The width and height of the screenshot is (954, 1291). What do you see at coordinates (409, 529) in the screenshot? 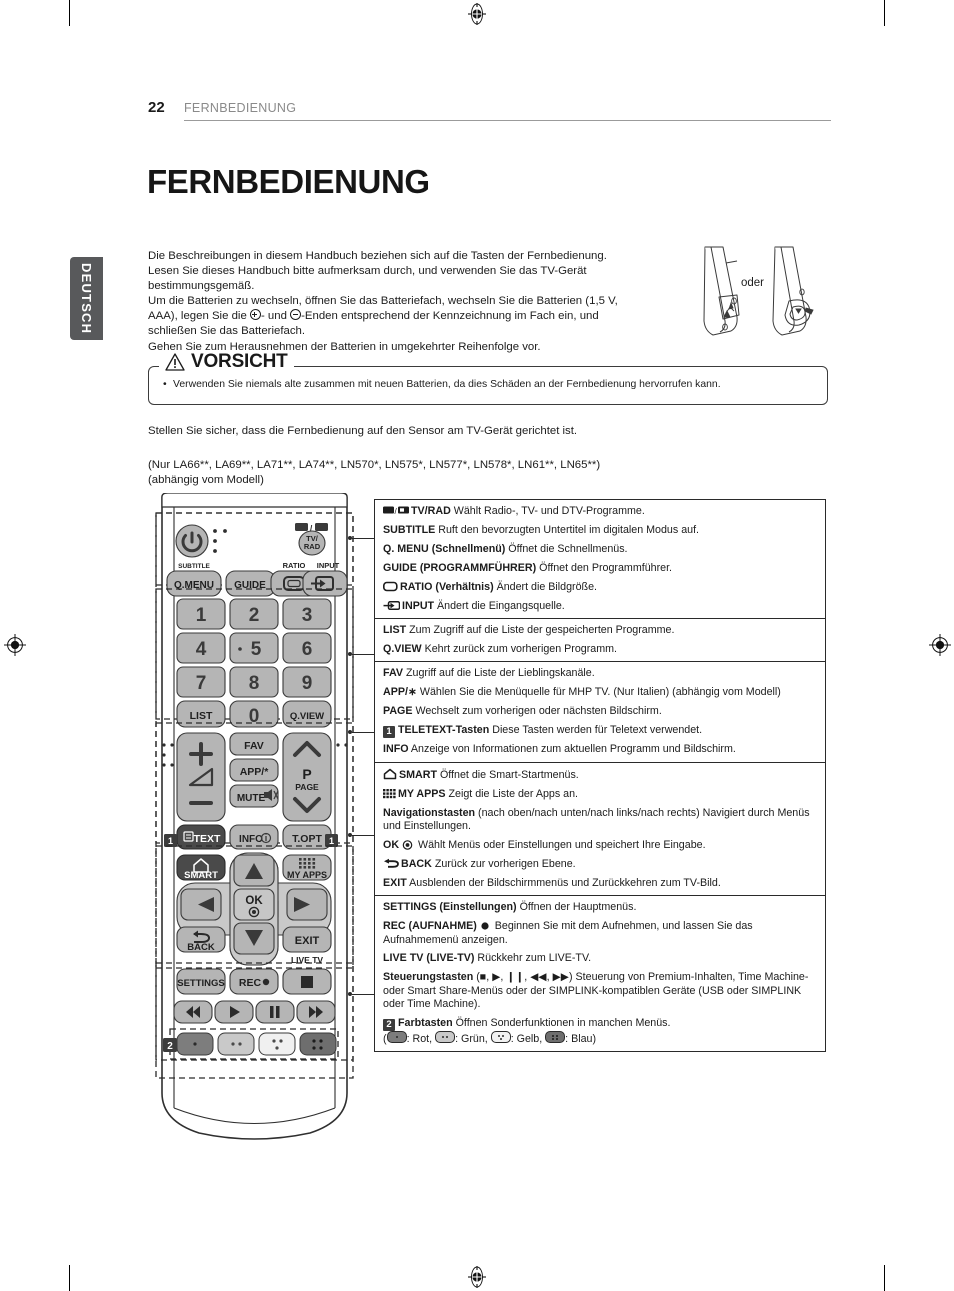
I see `desc-subtitle-label: SUBTITLE` at bounding box center [409, 529].